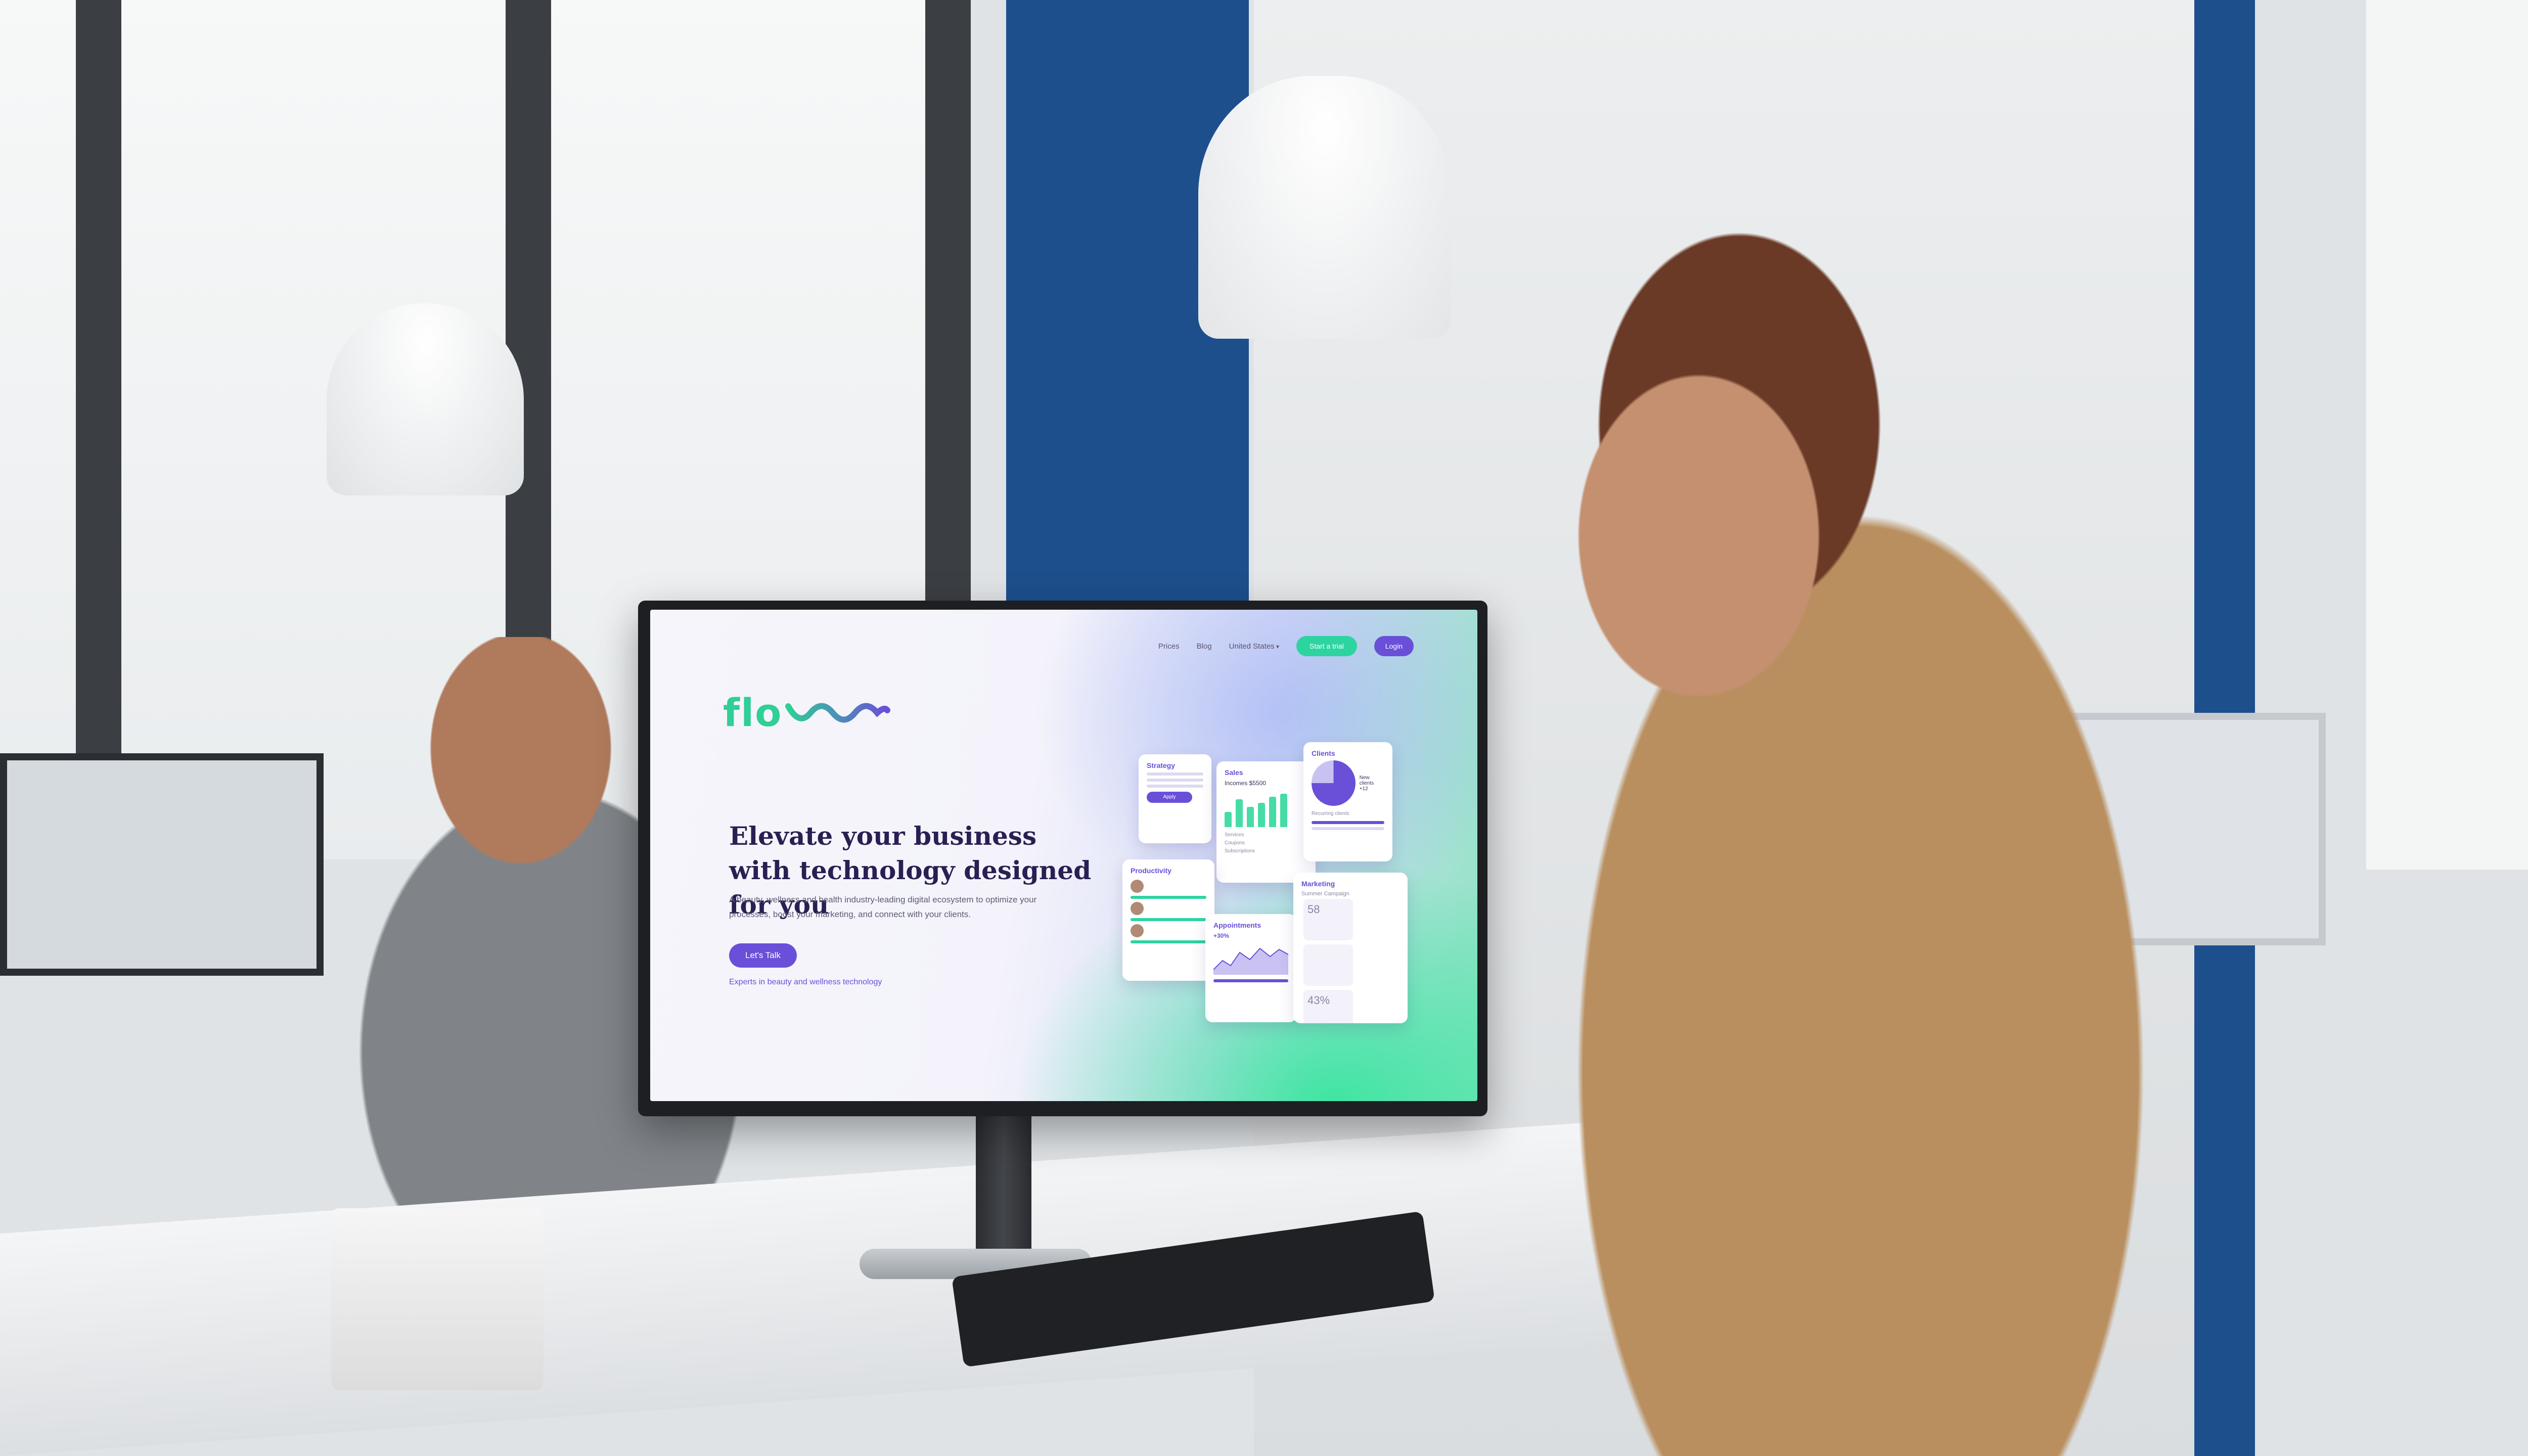  Describe the element at coordinates (1313, 909) in the screenshot. I see `stat-value: 58` at that location.